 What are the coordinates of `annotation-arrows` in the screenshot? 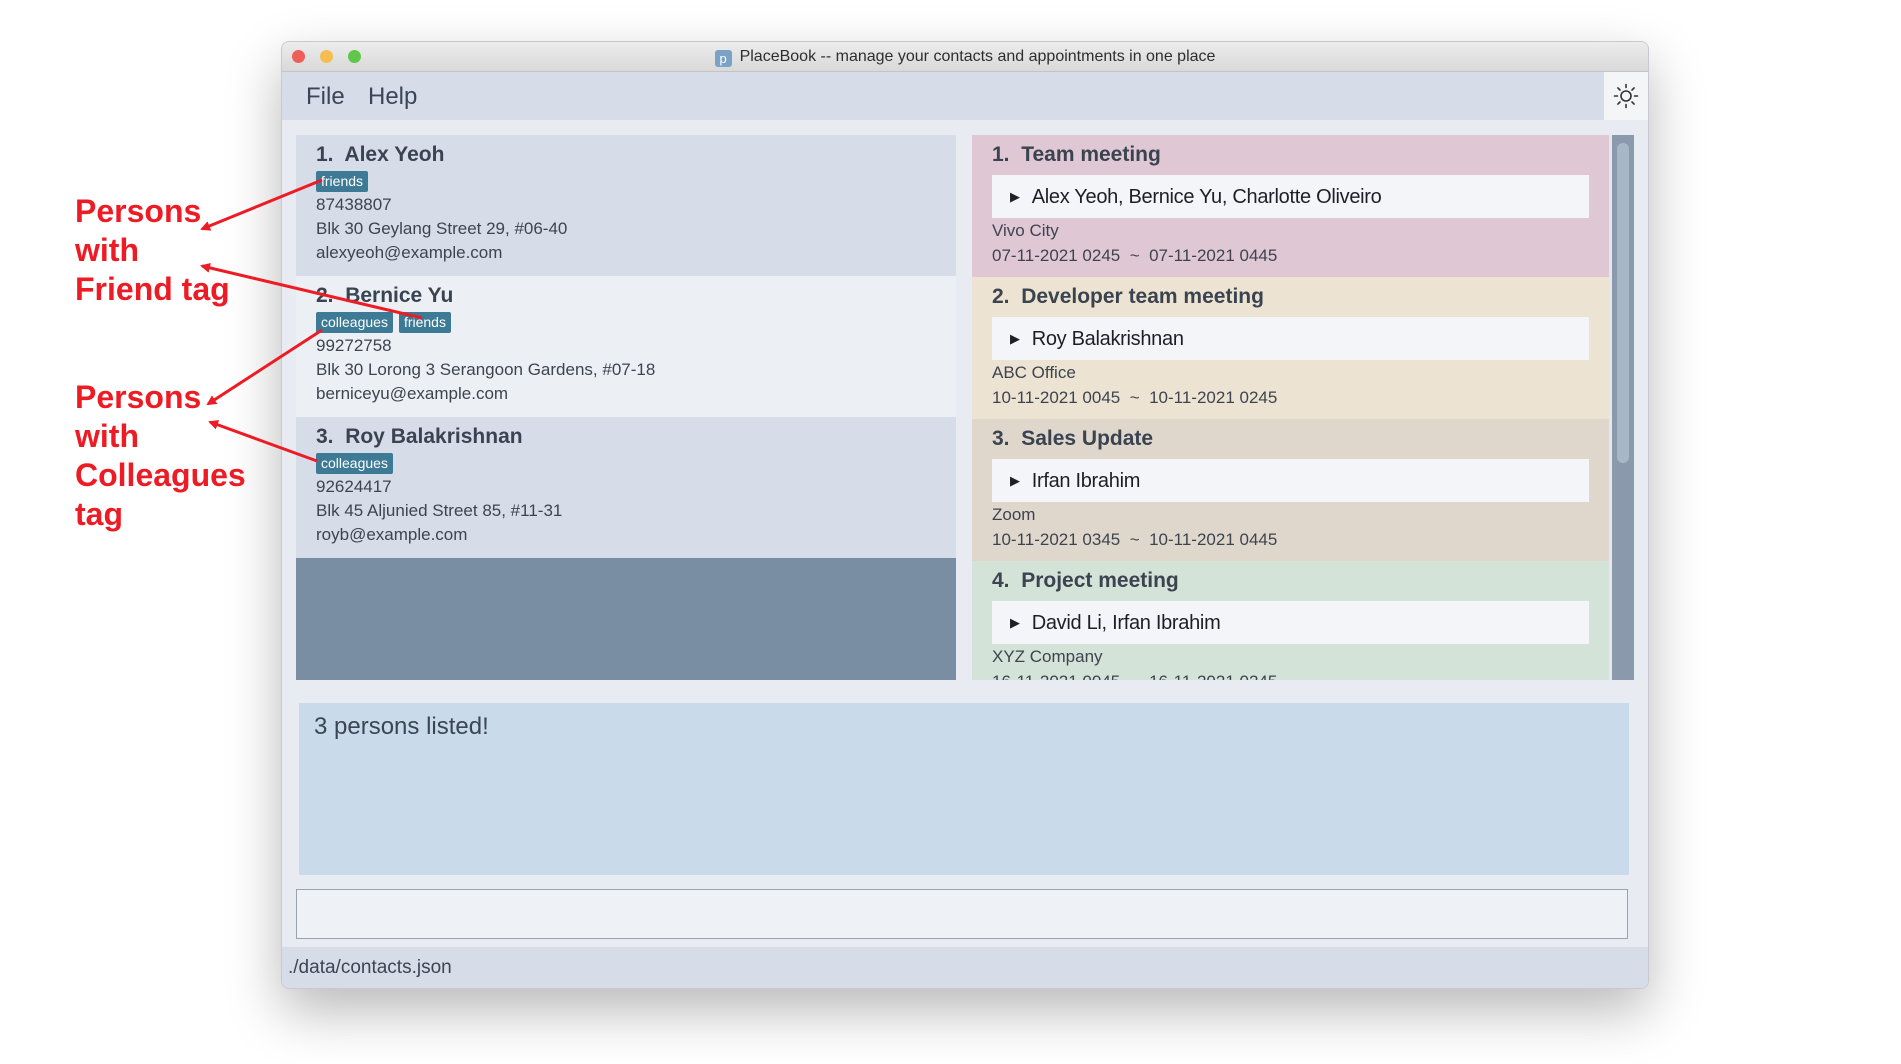 It's located at (311, 320).